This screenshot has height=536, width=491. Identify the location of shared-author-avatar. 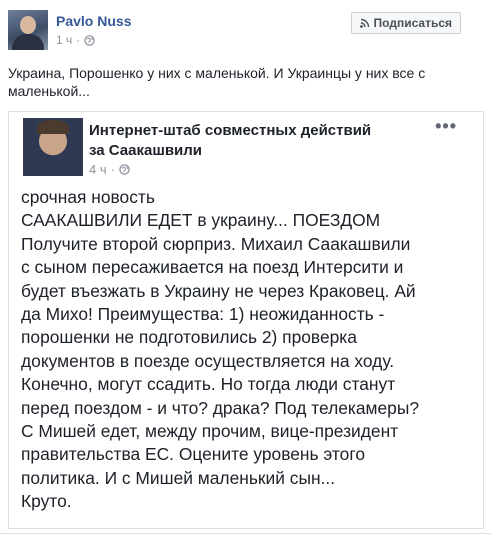
(53, 147).